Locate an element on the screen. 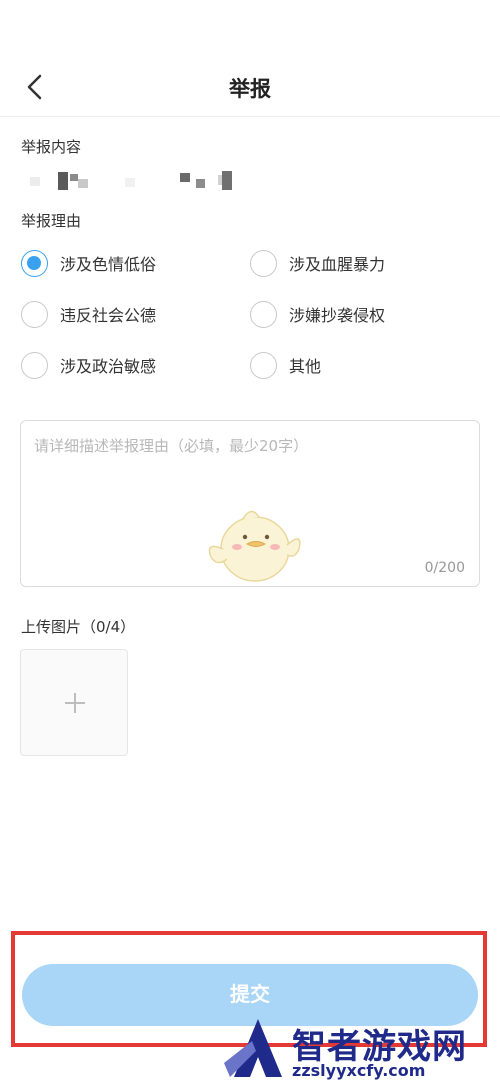 This screenshot has width=500, height=1083. reason-option-label: 涉及色情低俗 is located at coordinates (108, 264).